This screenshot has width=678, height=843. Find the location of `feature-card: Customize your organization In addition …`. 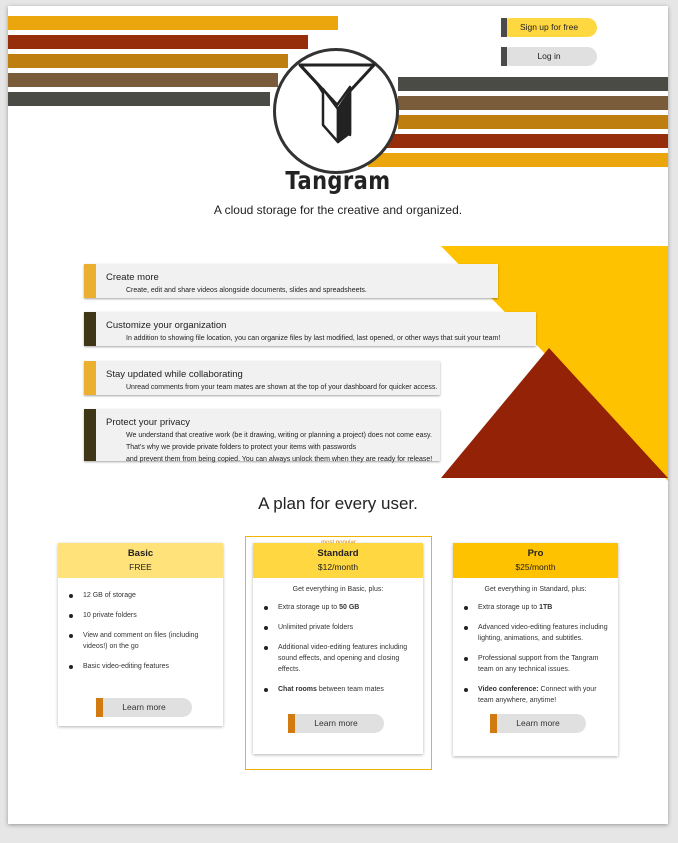

feature-card: Customize your organization In addition … is located at coordinates (310, 329).